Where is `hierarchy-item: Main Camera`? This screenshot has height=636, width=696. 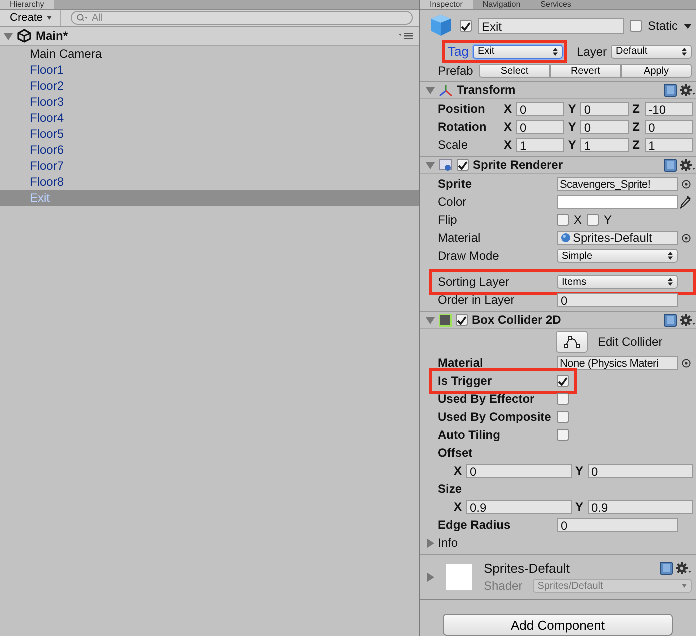
hierarchy-item: Main Camera is located at coordinates (209, 54).